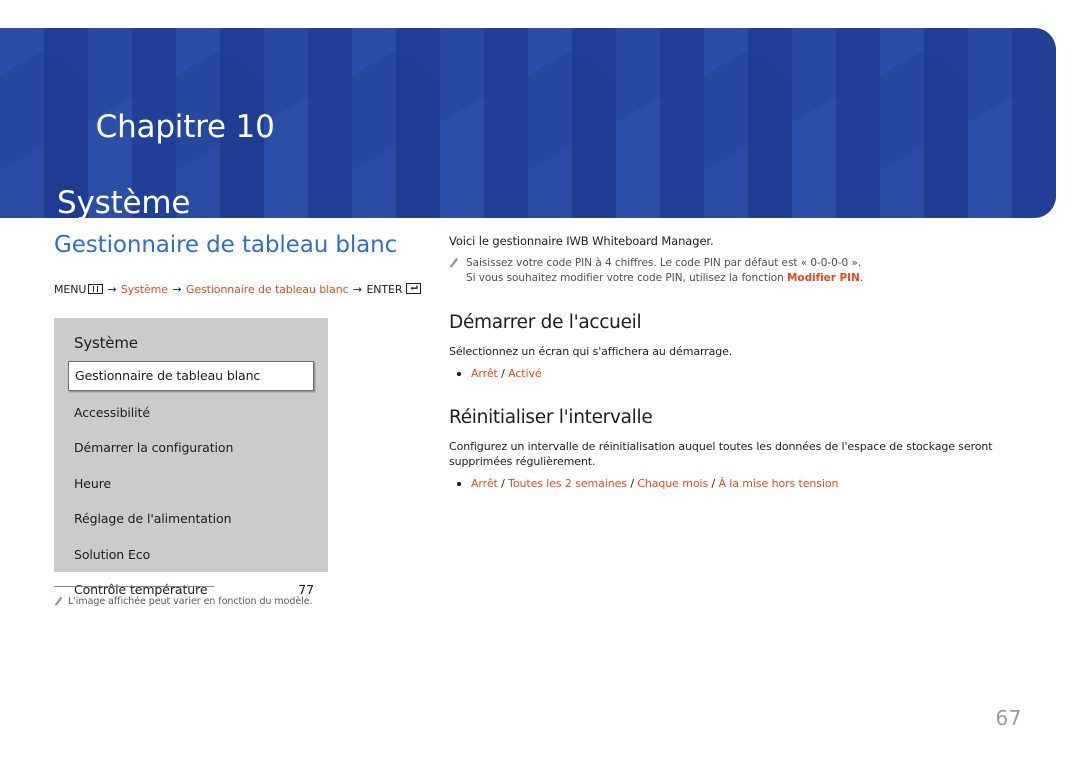 This screenshot has width=1080, height=763. I want to click on option-active: Activé, so click(525, 373).